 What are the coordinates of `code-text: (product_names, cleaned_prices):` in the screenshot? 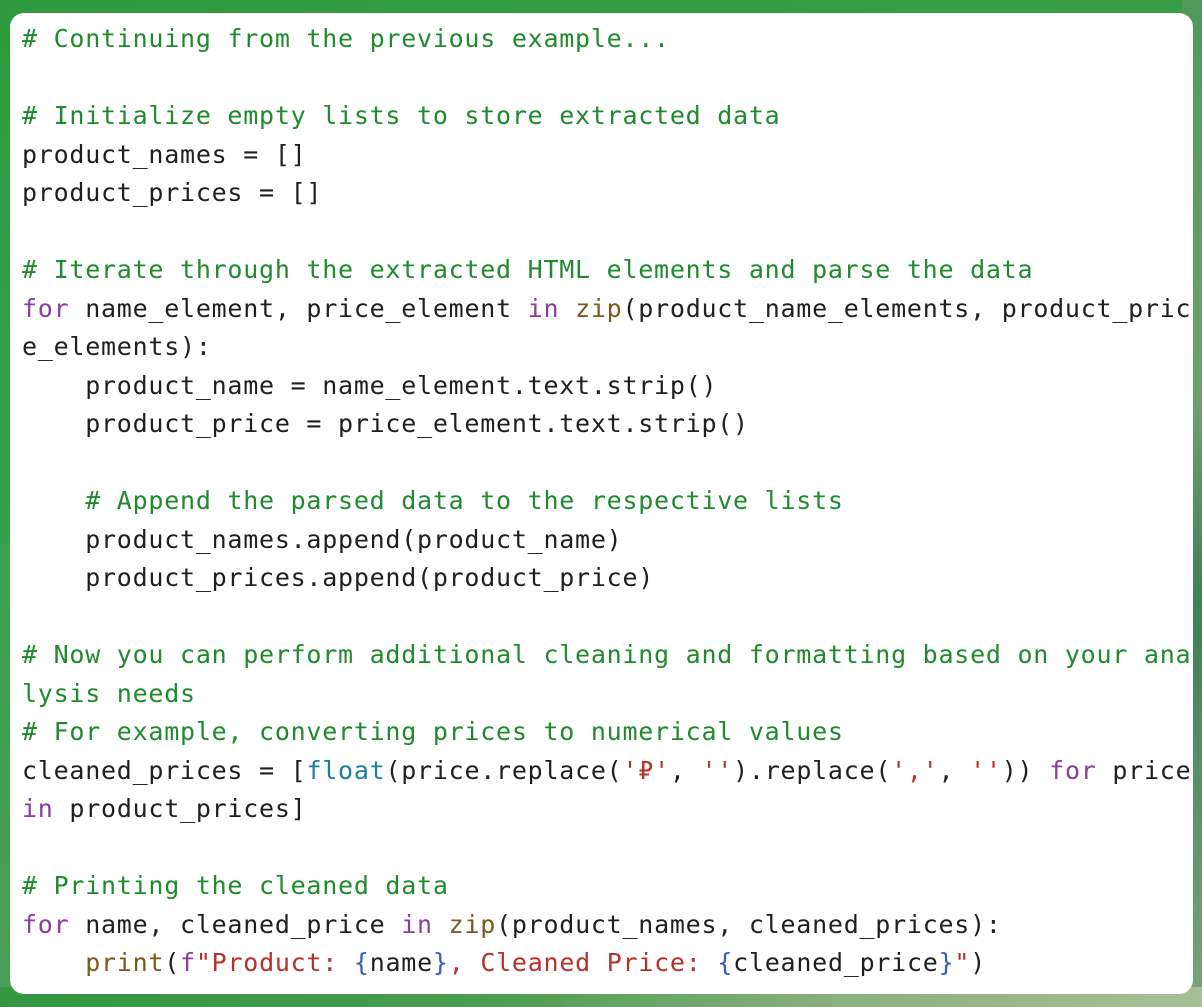 It's located at (749, 924).